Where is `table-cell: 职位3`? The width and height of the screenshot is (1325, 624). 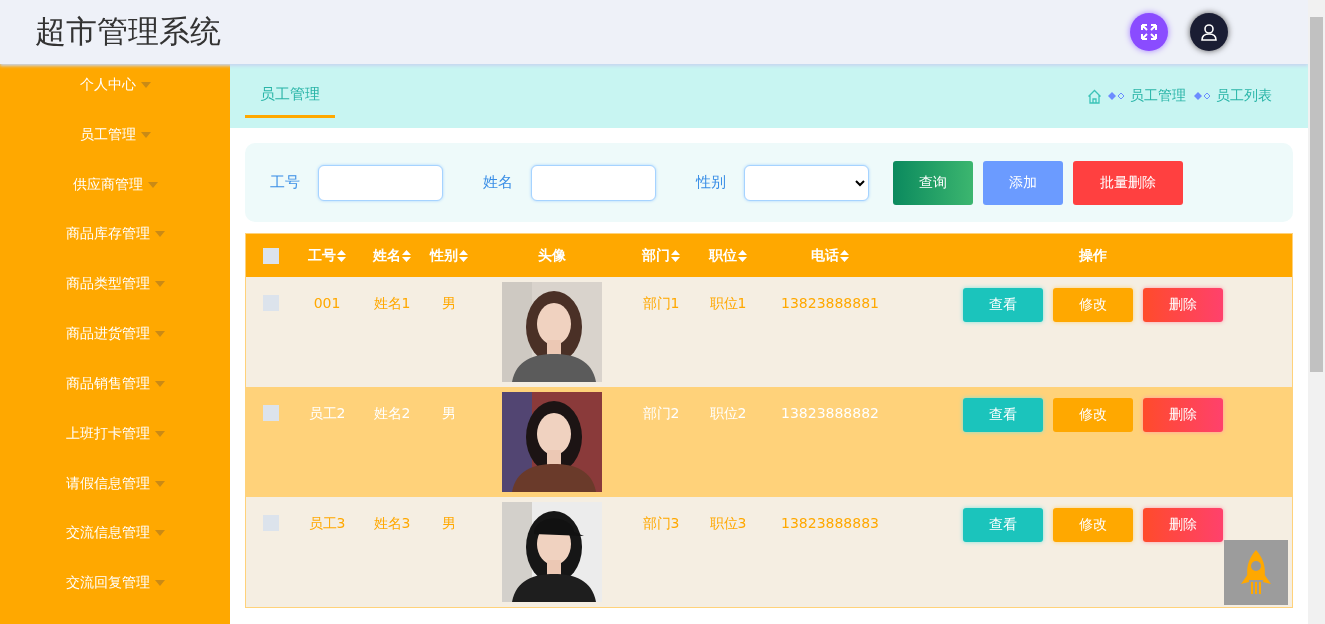 table-cell: 职位3 is located at coordinates (728, 524).